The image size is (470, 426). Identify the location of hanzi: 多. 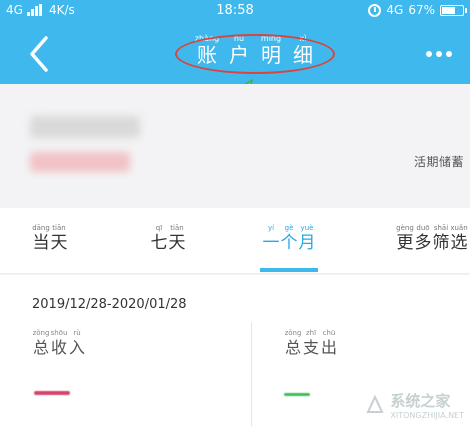
(423, 243).